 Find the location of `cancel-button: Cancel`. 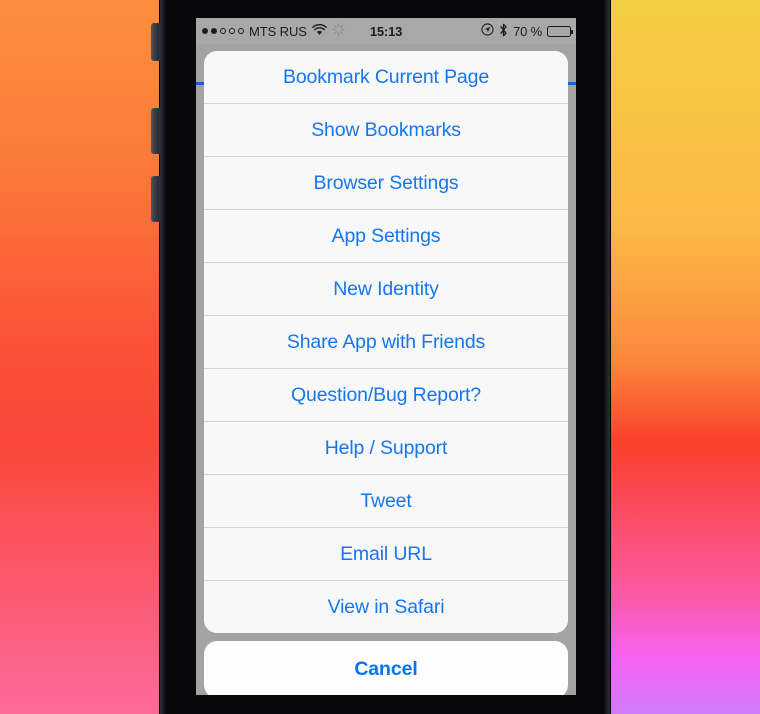

cancel-button: Cancel is located at coordinates (386, 668).